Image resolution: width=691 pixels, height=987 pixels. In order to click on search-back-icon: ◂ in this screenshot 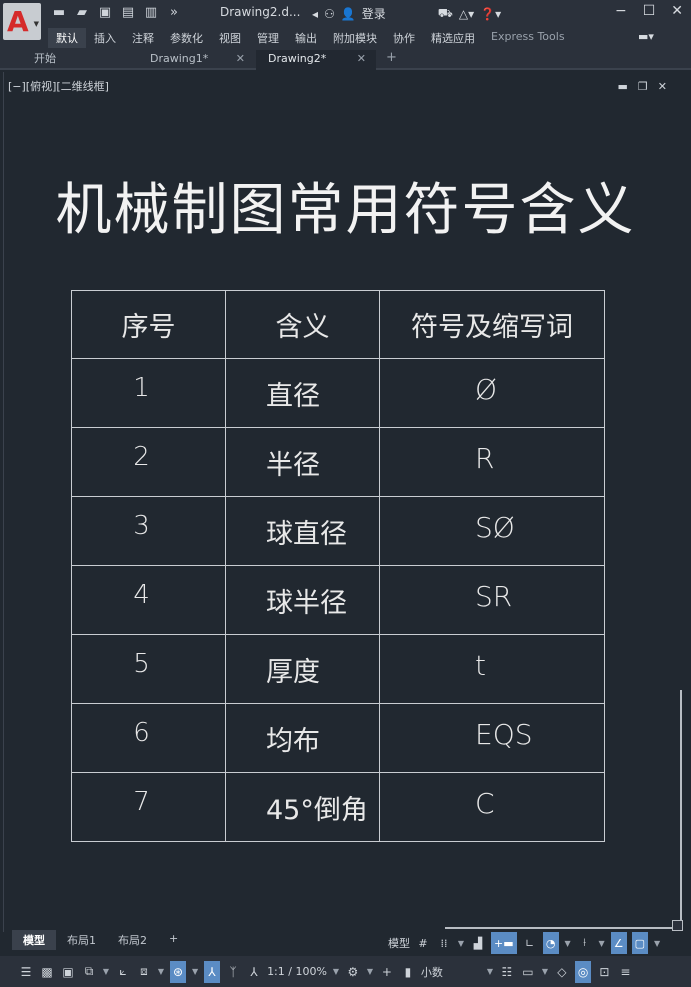, I will do `click(315, 14)`.